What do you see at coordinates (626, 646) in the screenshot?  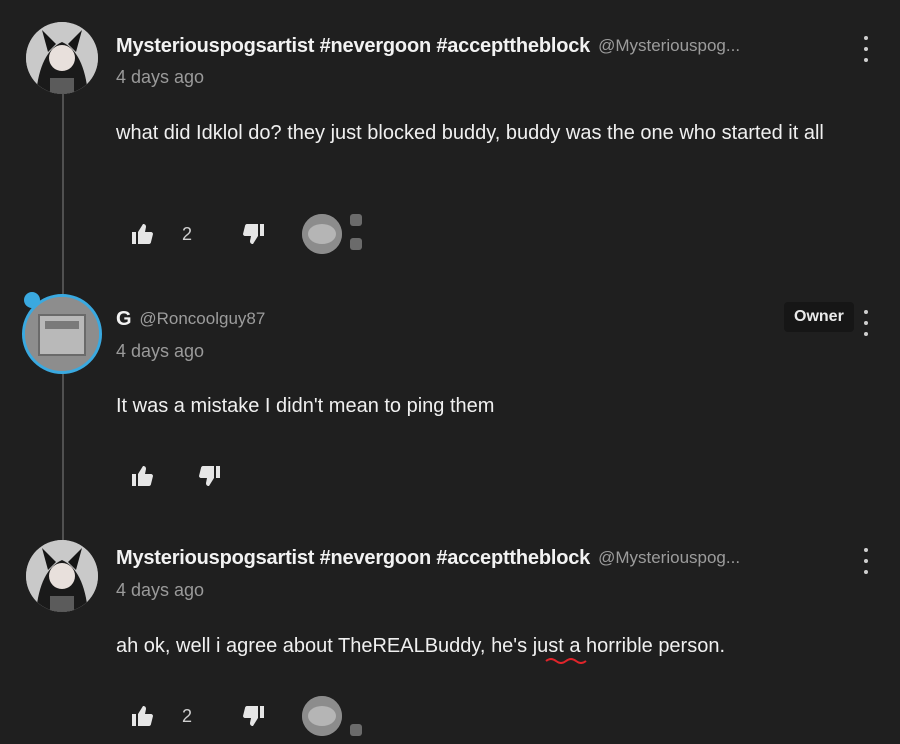 I see `comment-text-part: just a horrible person.` at bounding box center [626, 646].